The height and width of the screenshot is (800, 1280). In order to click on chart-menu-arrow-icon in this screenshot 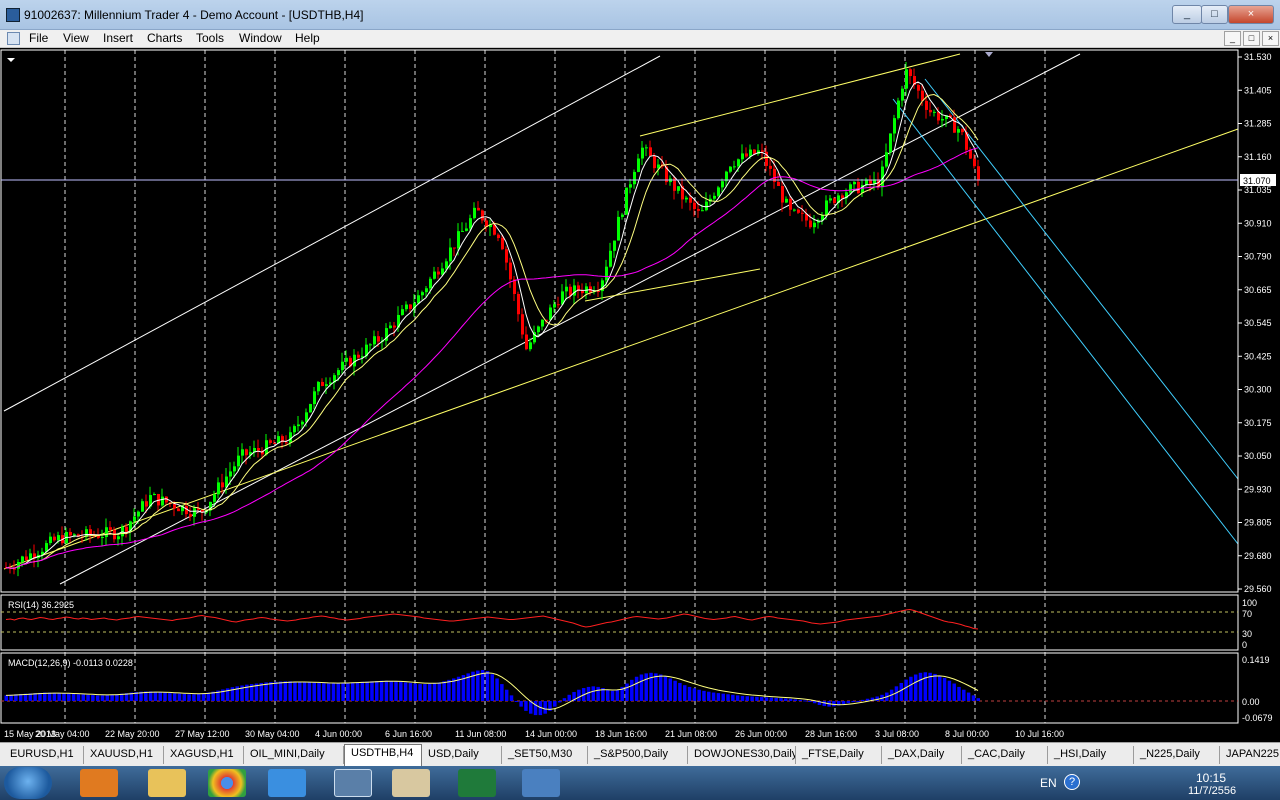, I will do `click(11, 60)`.